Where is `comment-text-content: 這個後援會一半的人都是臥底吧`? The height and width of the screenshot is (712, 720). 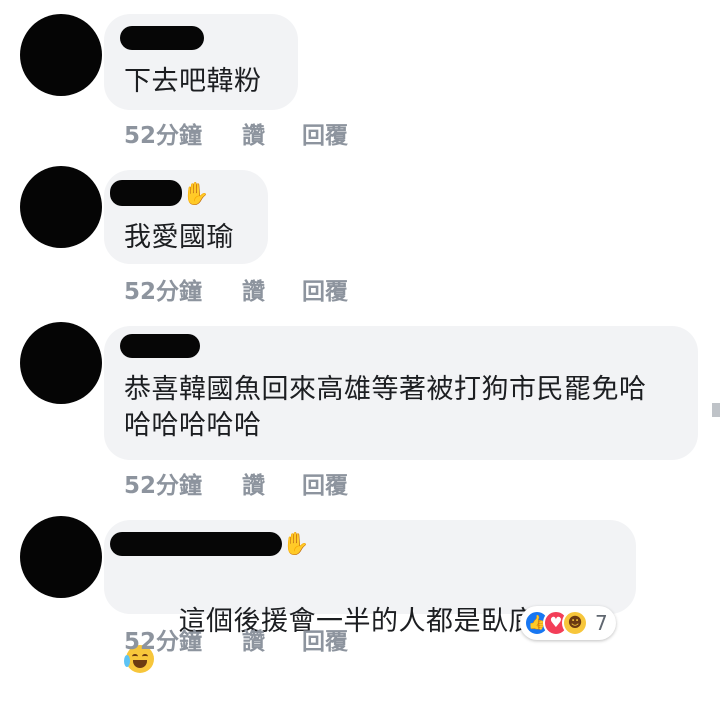
comment-text-content: 這個後援會一半的人都是臥底吧 is located at coordinates (371, 621).